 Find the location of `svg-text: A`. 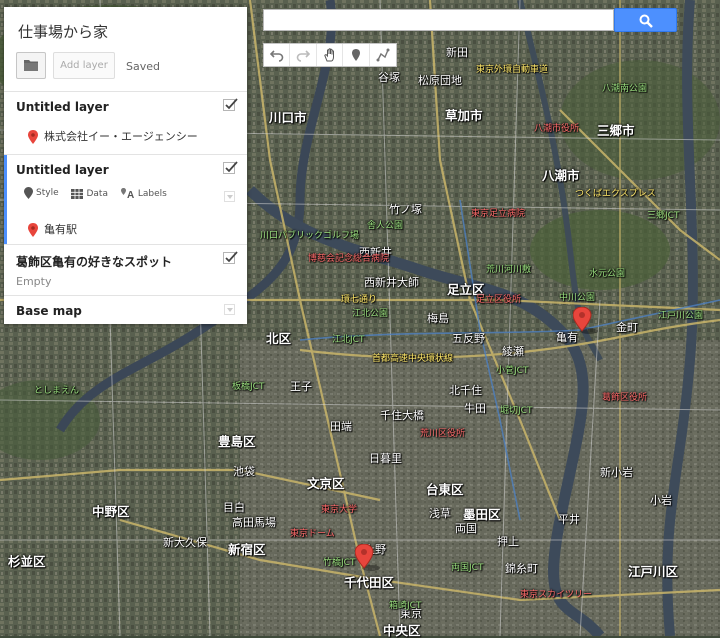

svg-text: A is located at coordinates (130, 194).